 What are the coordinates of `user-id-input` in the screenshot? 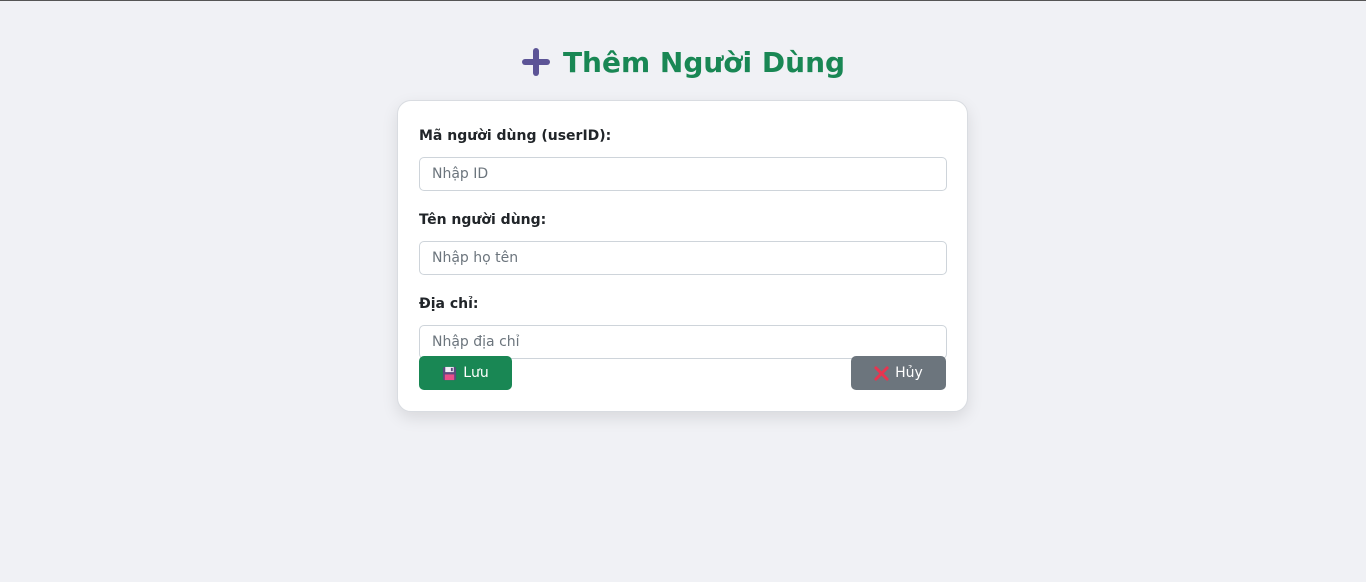 It's located at (683, 174).